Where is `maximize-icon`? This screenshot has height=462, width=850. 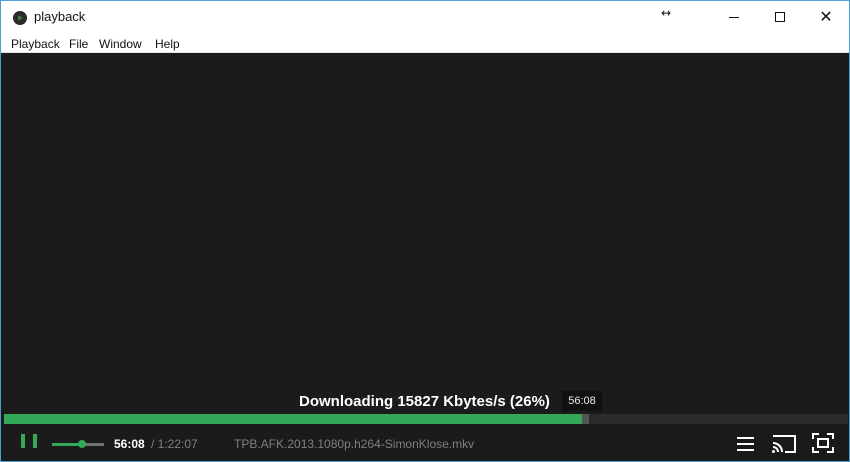 maximize-icon is located at coordinates (780, 17).